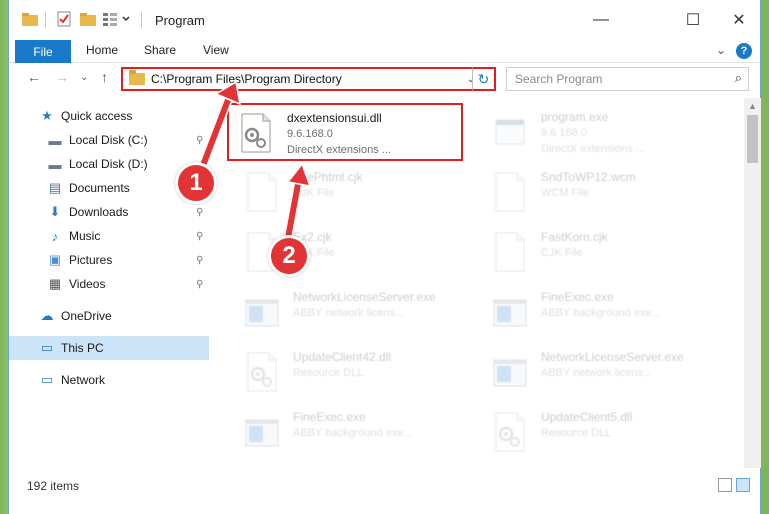 The width and height of the screenshot is (769, 514). What do you see at coordinates (55, 164) in the screenshot?
I see `drive-icon: ▬` at bounding box center [55, 164].